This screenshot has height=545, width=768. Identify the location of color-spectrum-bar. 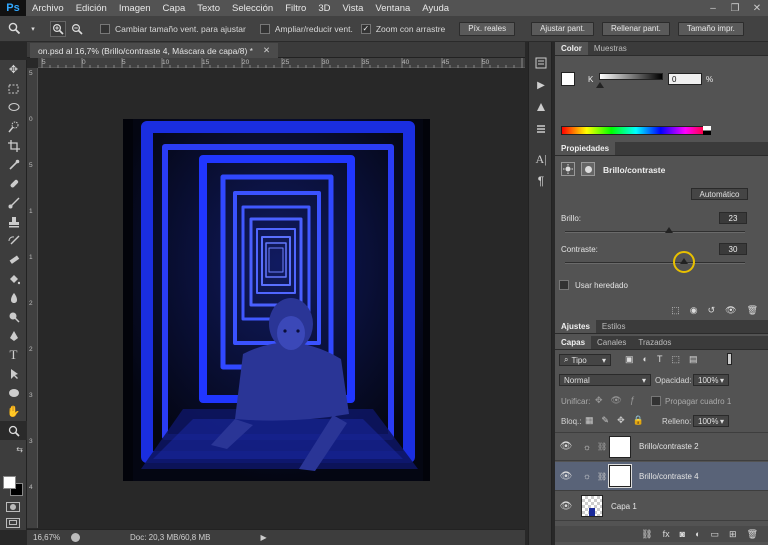
(636, 130).